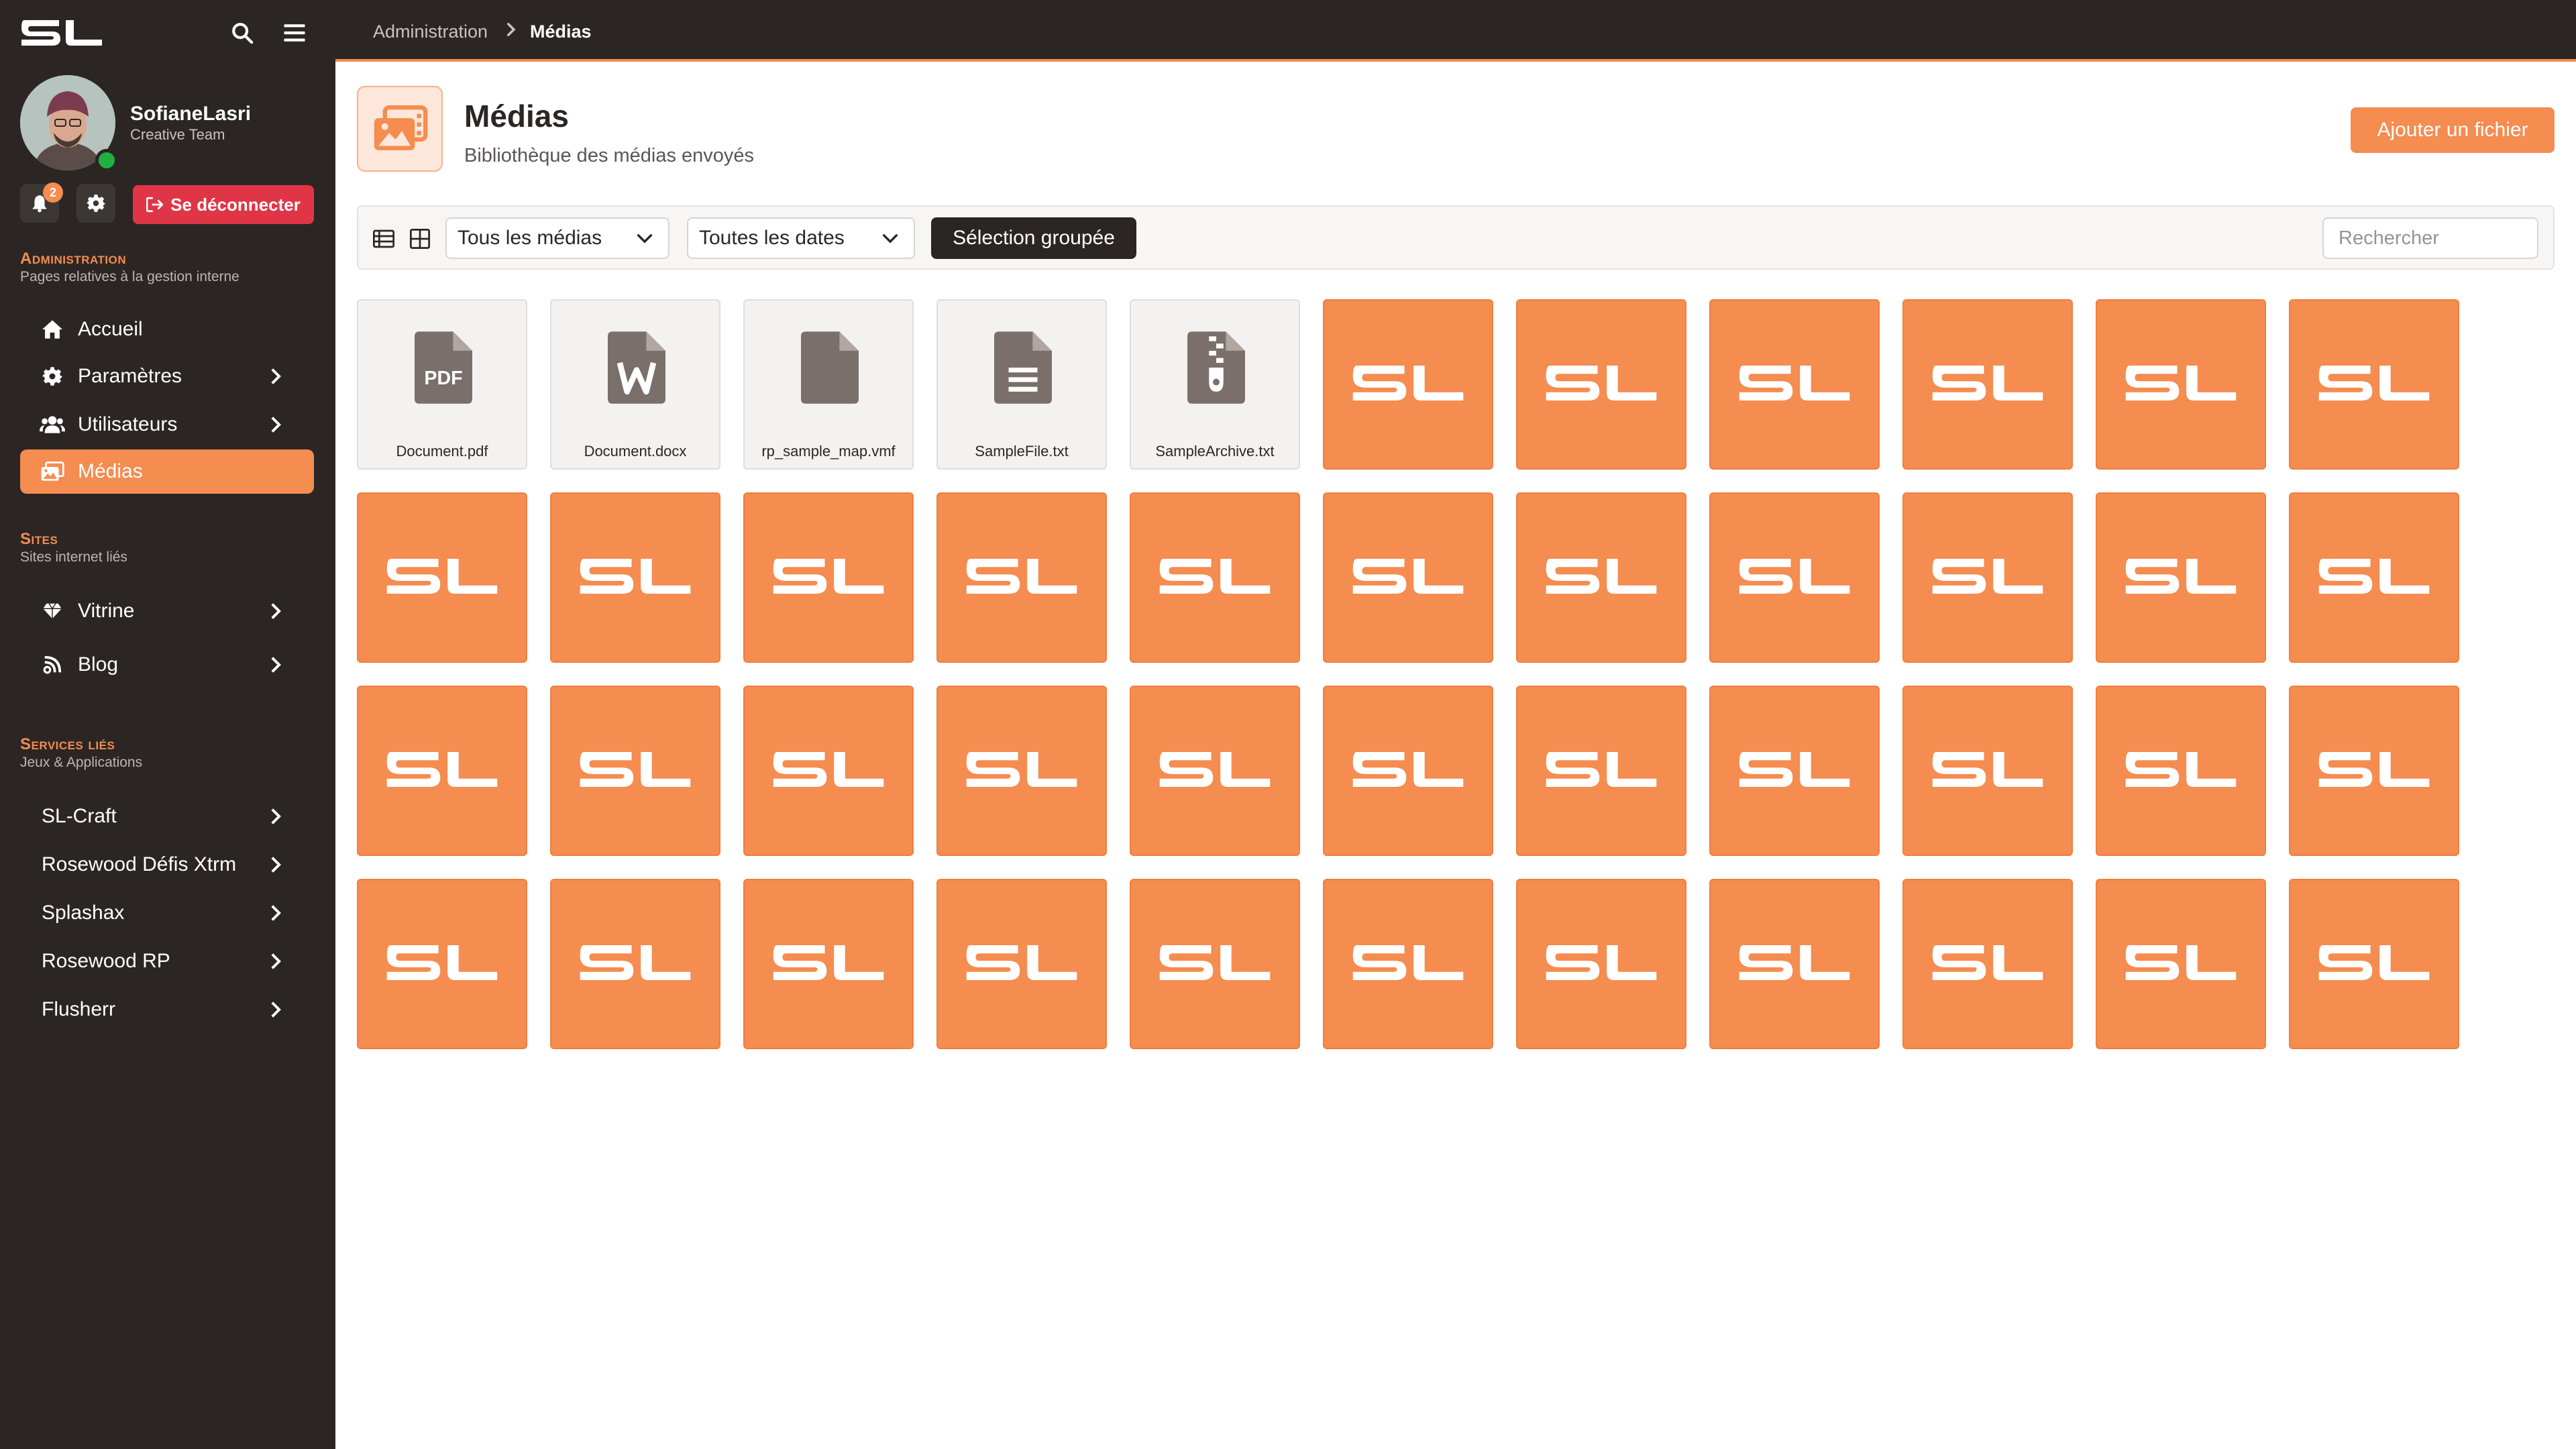  Describe the element at coordinates (167, 471) in the screenshot. I see `sidebar-item-medias: Médias` at that location.